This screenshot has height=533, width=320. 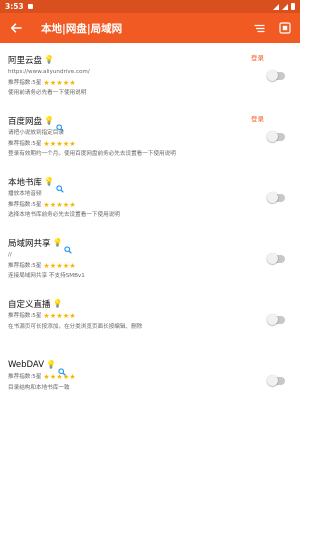 What do you see at coordinates (25, 183) in the screenshot?
I see `item-name: 本地书库` at bounding box center [25, 183].